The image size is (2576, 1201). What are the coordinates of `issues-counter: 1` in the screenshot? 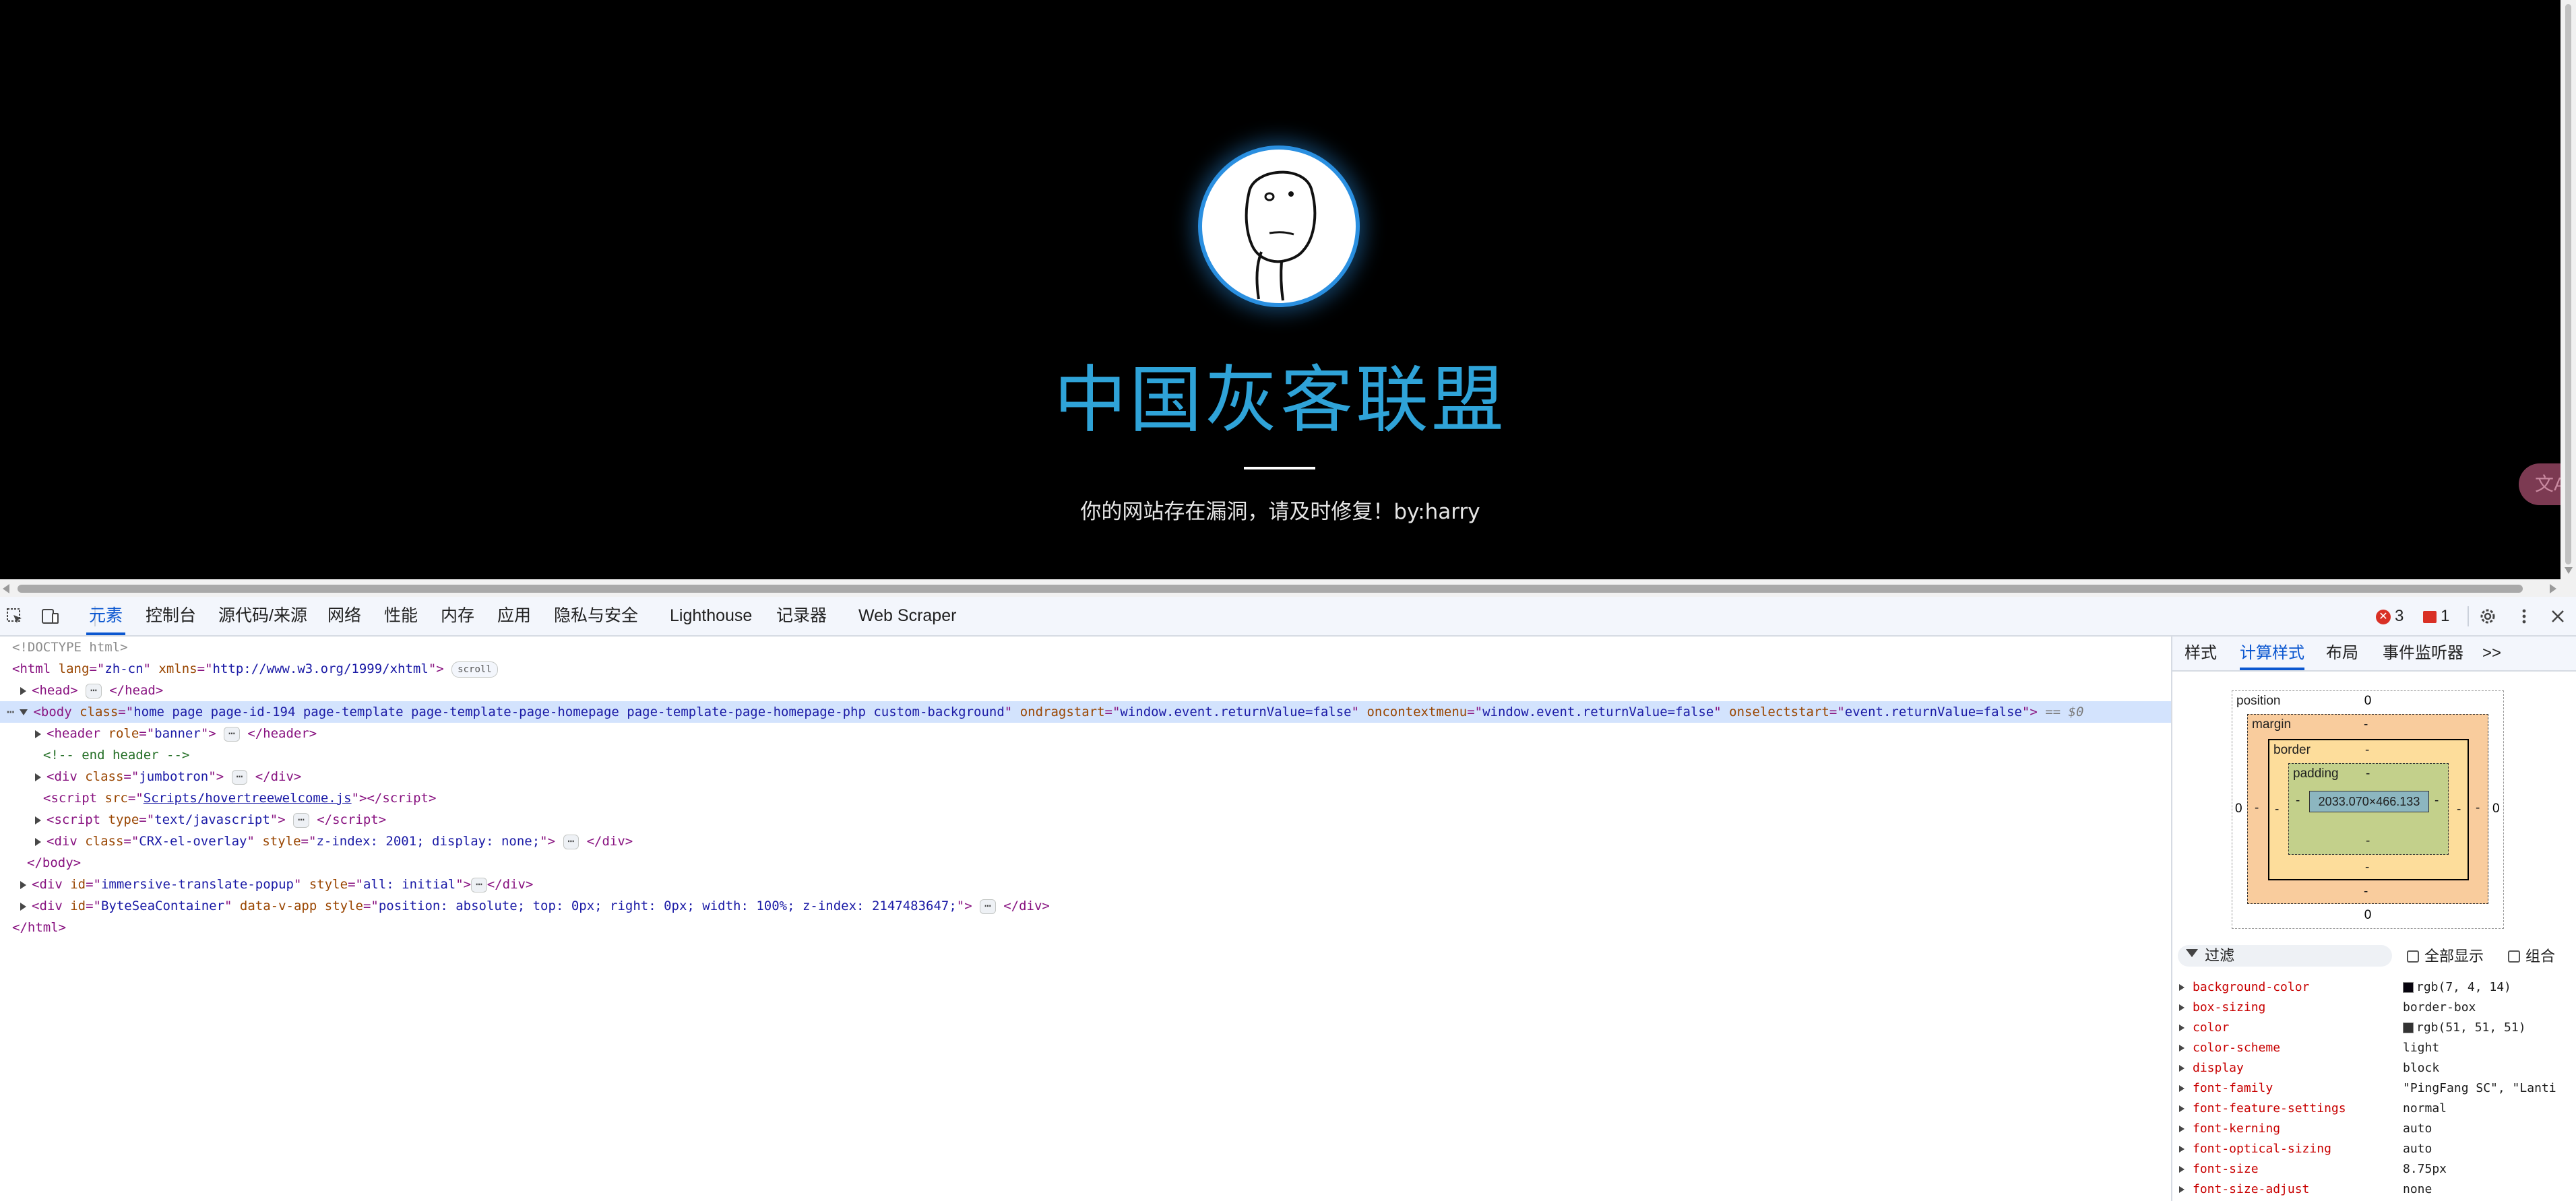 It's located at (2436, 616).